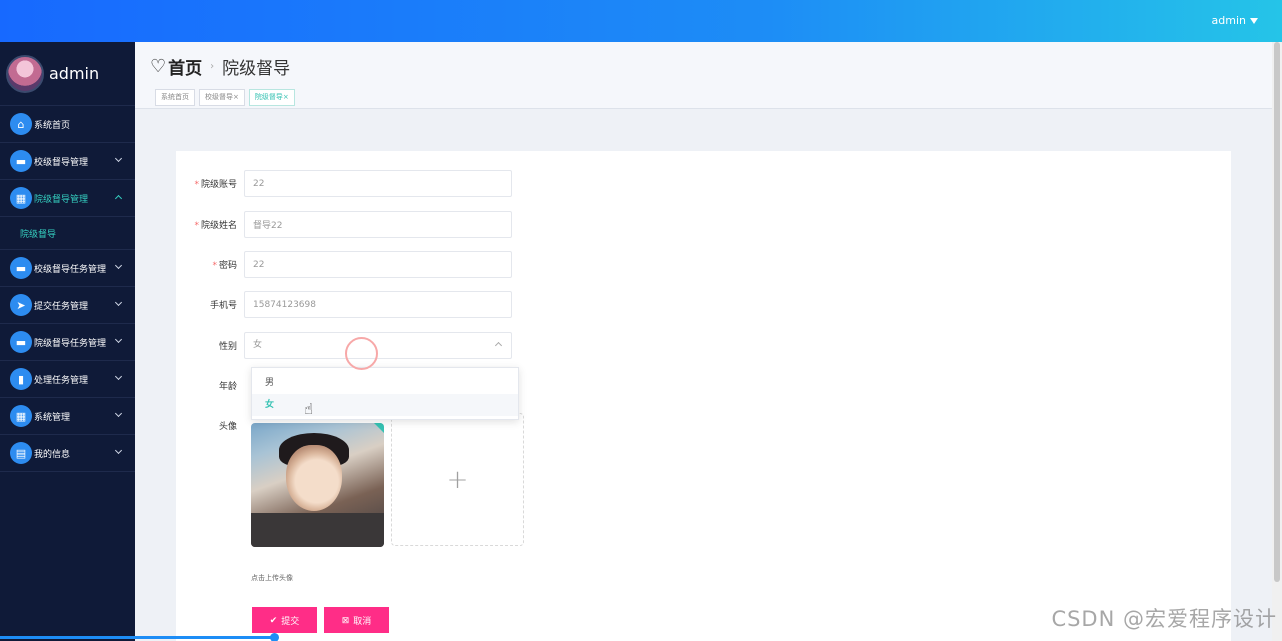  I want to click on sidebar-item-label: 系统首页, so click(52, 125).